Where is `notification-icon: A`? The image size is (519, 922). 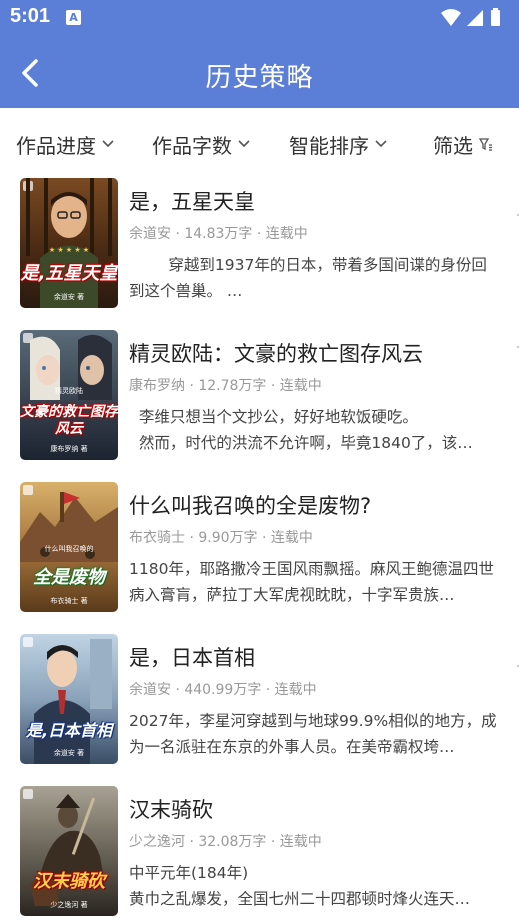
notification-icon: A is located at coordinates (73, 17).